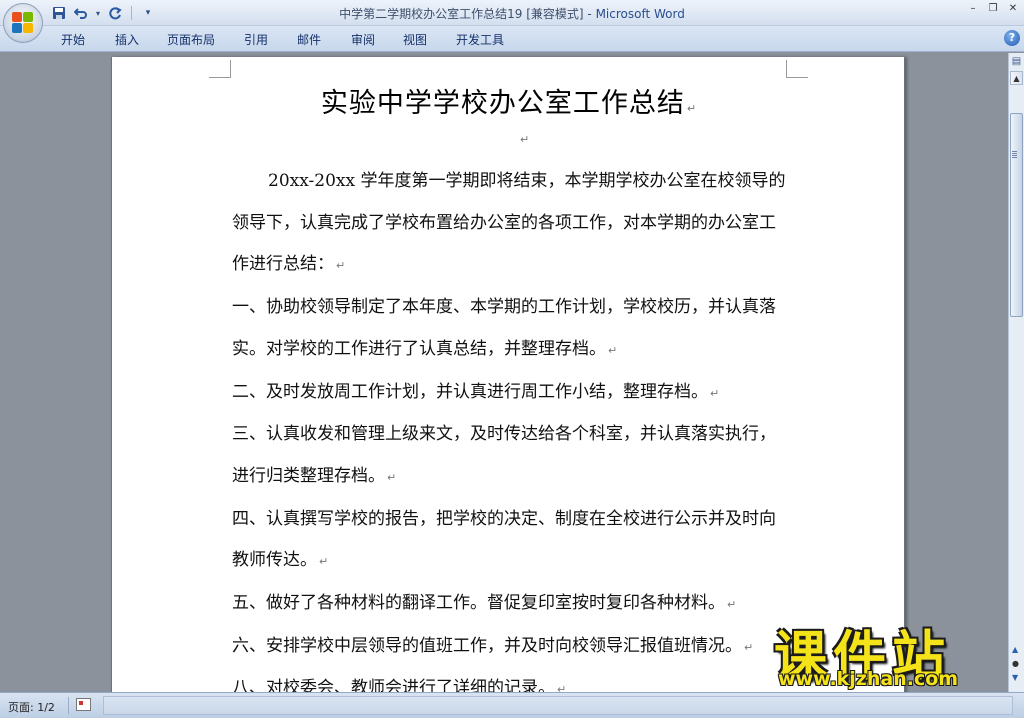  Describe the element at coordinates (73, 39) in the screenshot. I see `tab-home: 开始` at that location.